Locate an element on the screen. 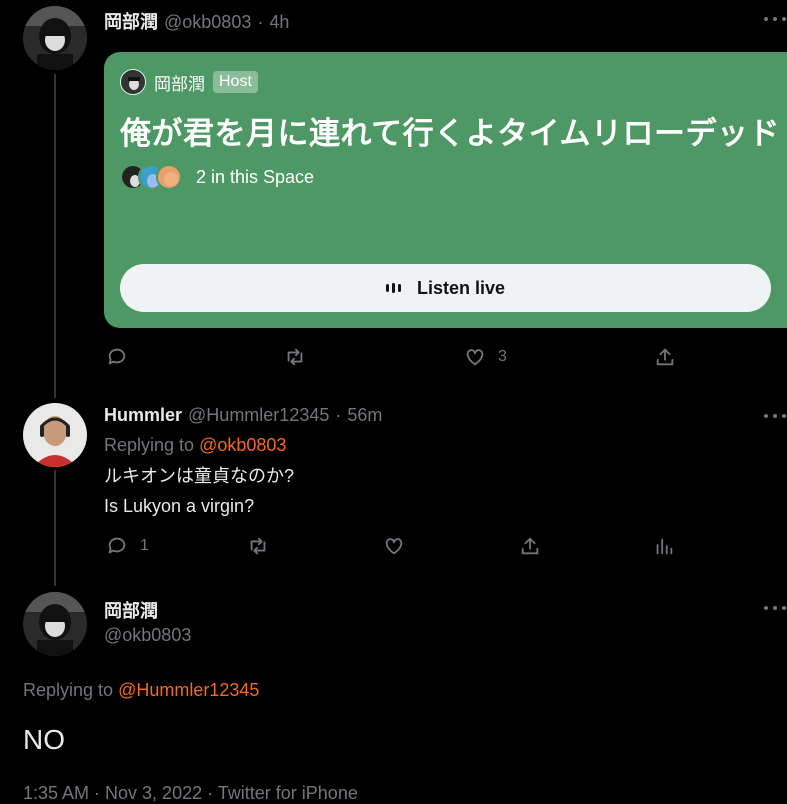  tweet2-like-button is located at coordinates (394, 546).